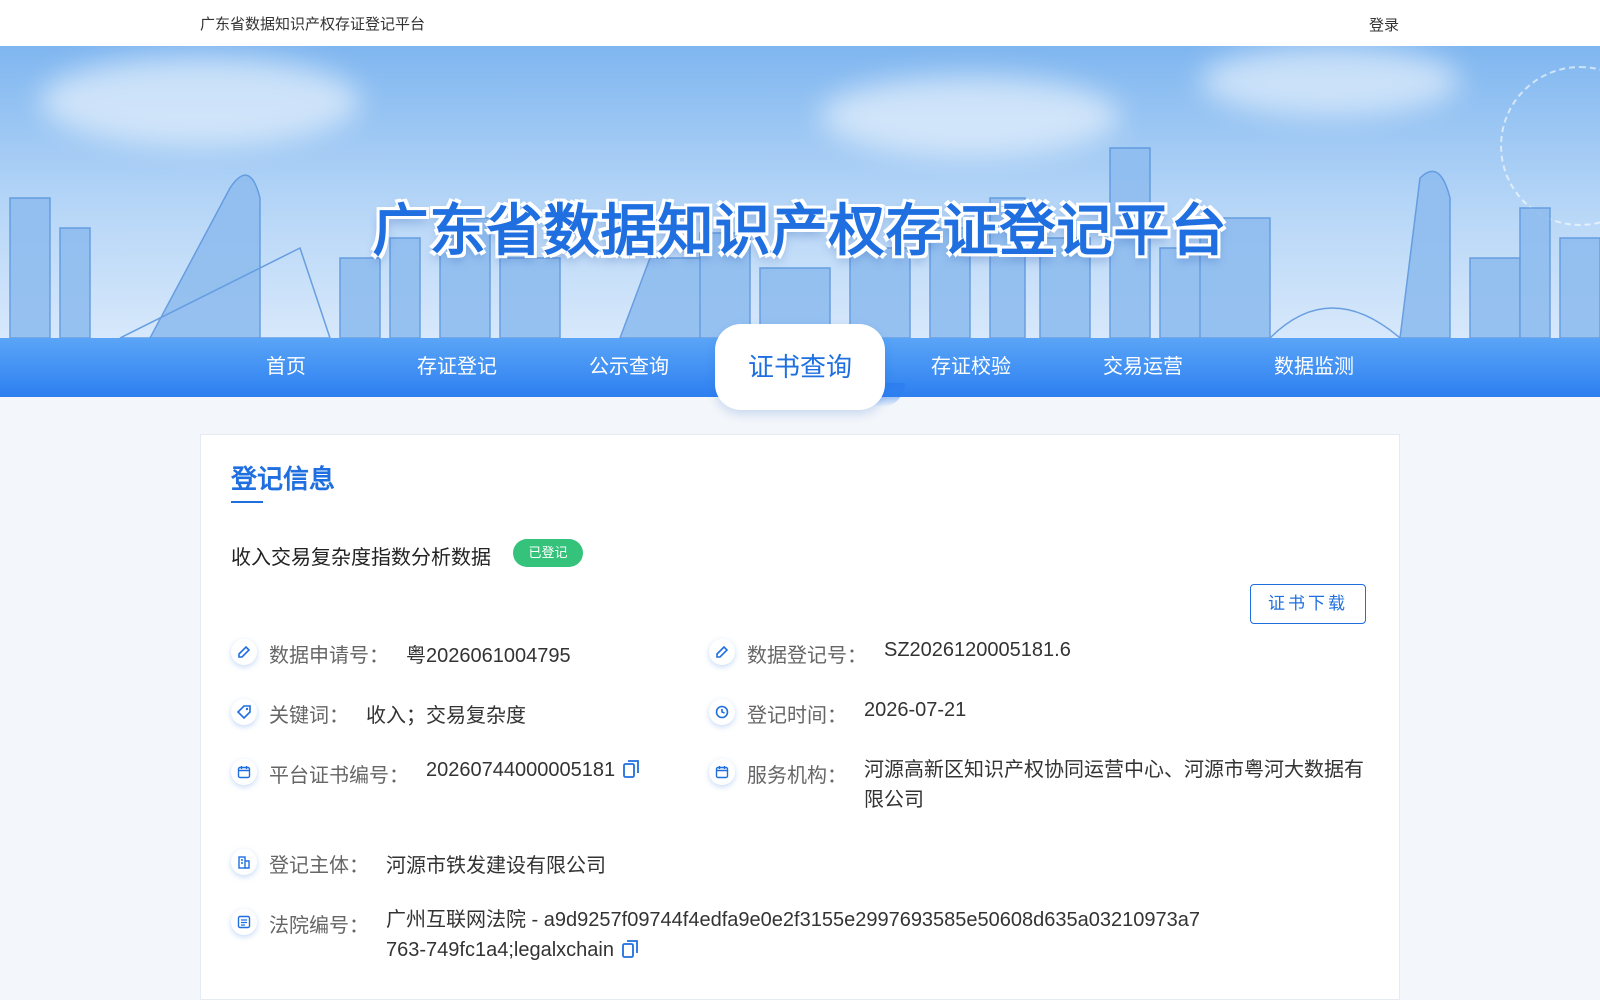  I want to click on tag-icon, so click(244, 712).